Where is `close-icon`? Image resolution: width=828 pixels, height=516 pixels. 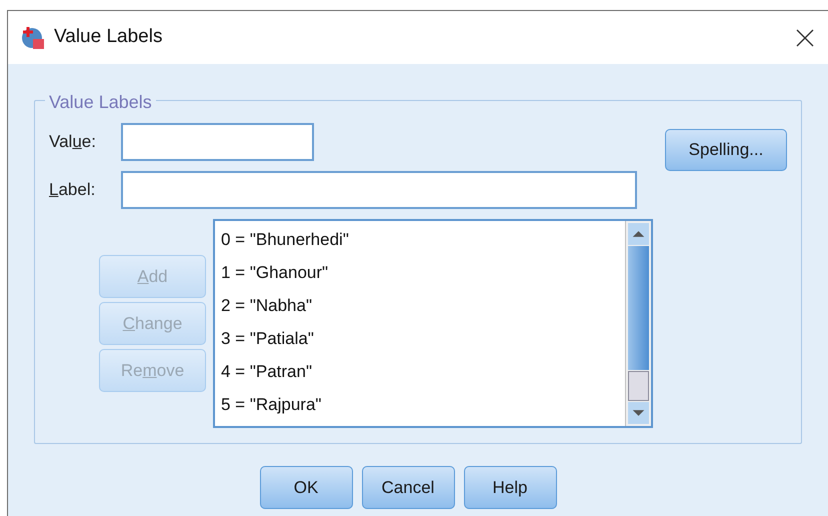 close-icon is located at coordinates (805, 37).